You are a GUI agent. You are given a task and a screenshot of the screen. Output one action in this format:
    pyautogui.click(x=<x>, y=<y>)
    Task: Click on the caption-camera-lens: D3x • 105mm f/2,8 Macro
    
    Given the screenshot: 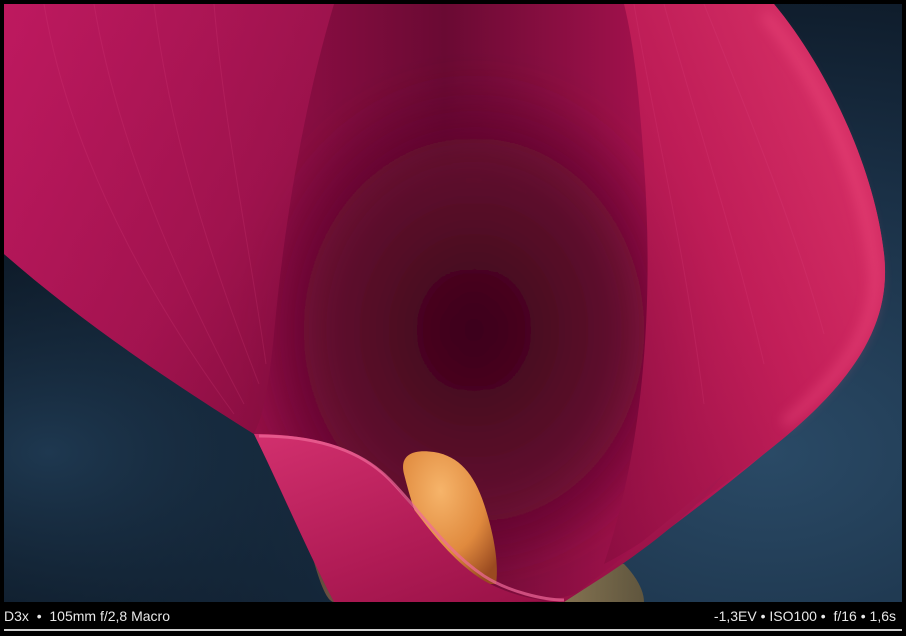 What is the action you would take?
    pyautogui.click(x=87, y=616)
    